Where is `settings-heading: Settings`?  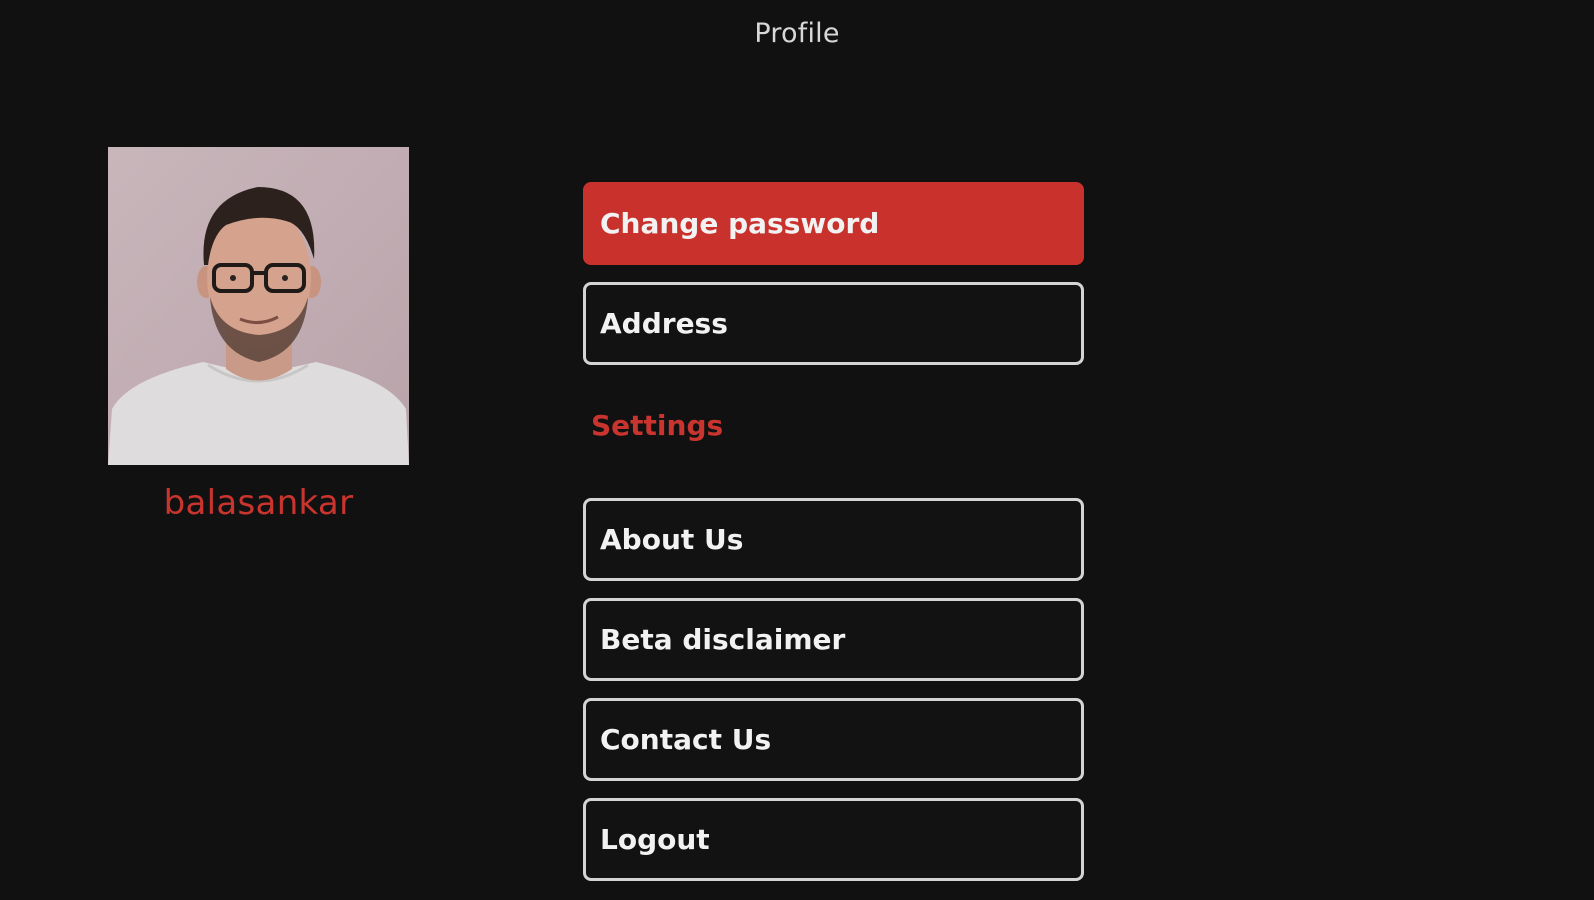 settings-heading: Settings is located at coordinates (657, 425).